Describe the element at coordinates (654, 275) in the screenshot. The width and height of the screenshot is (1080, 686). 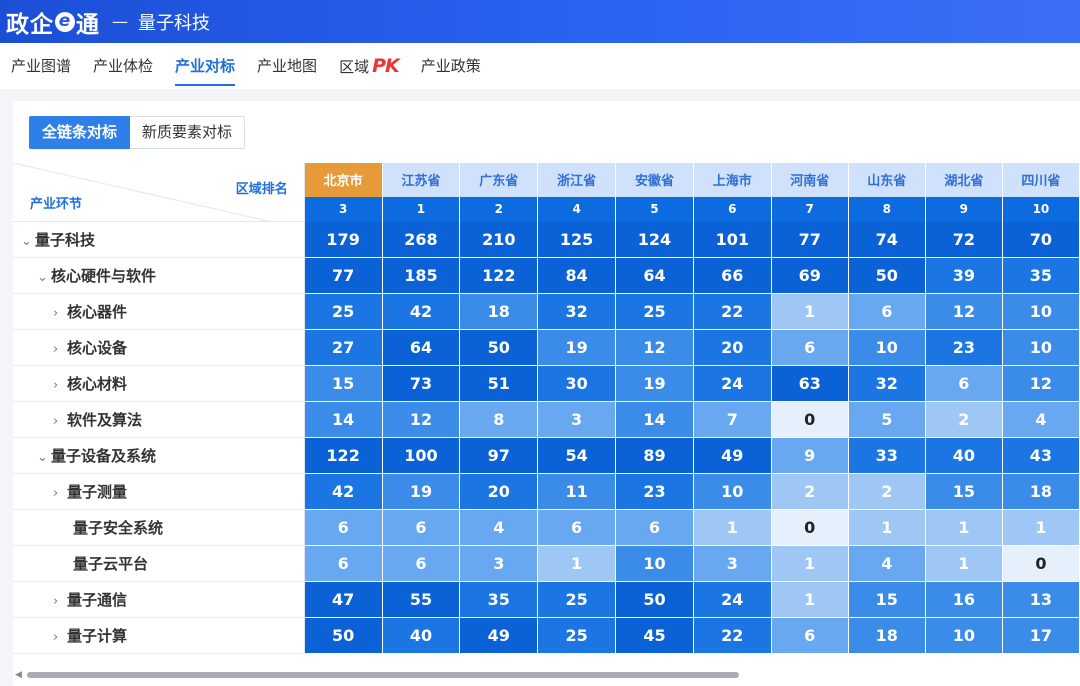
I see `value-cell: 64` at that location.